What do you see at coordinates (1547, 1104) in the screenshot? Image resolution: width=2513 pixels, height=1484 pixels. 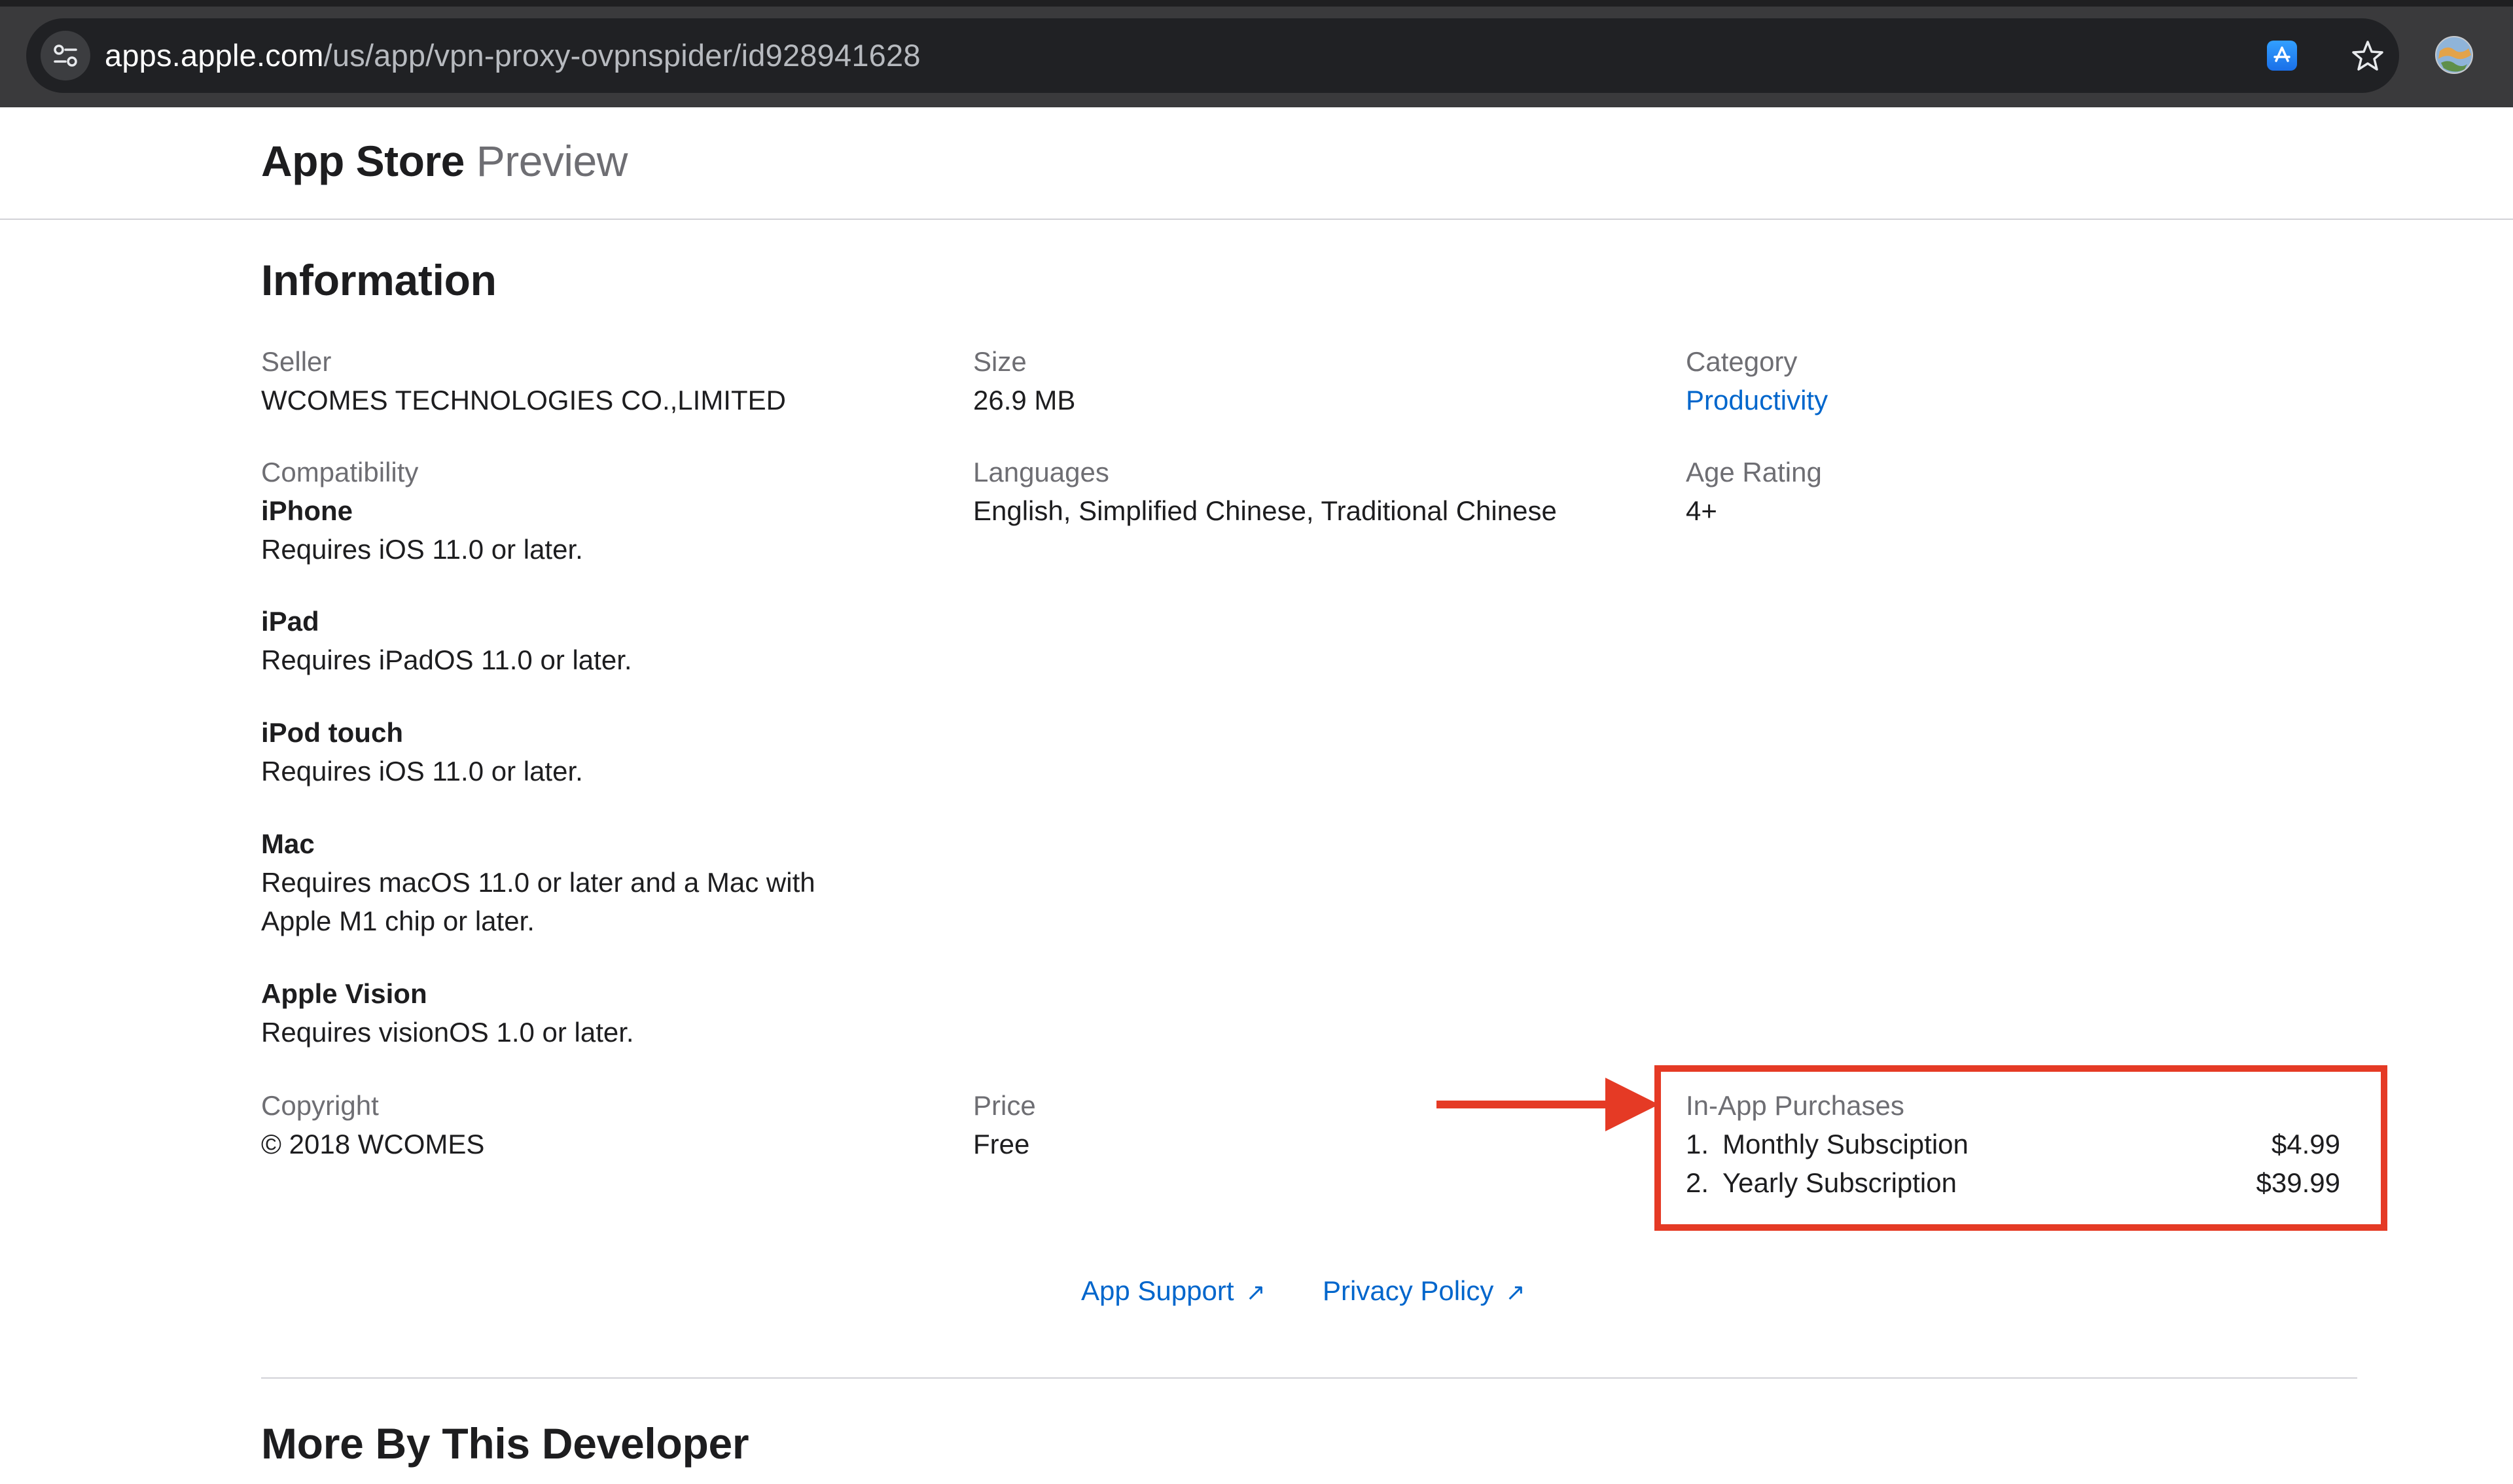 I see `annotation-arrow-icon` at bounding box center [1547, 1104].